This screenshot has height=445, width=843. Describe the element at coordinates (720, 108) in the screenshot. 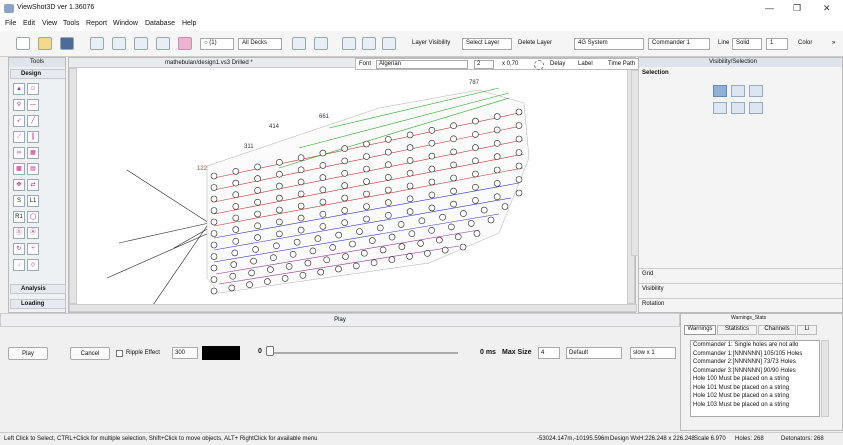

I see `selection-mode-4-icon` at that location.